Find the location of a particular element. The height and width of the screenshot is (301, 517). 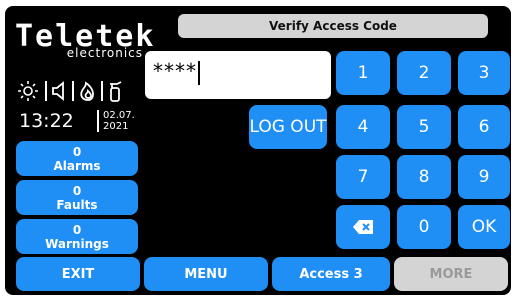

faults-label: Faults is located at coordinates (77, 204).